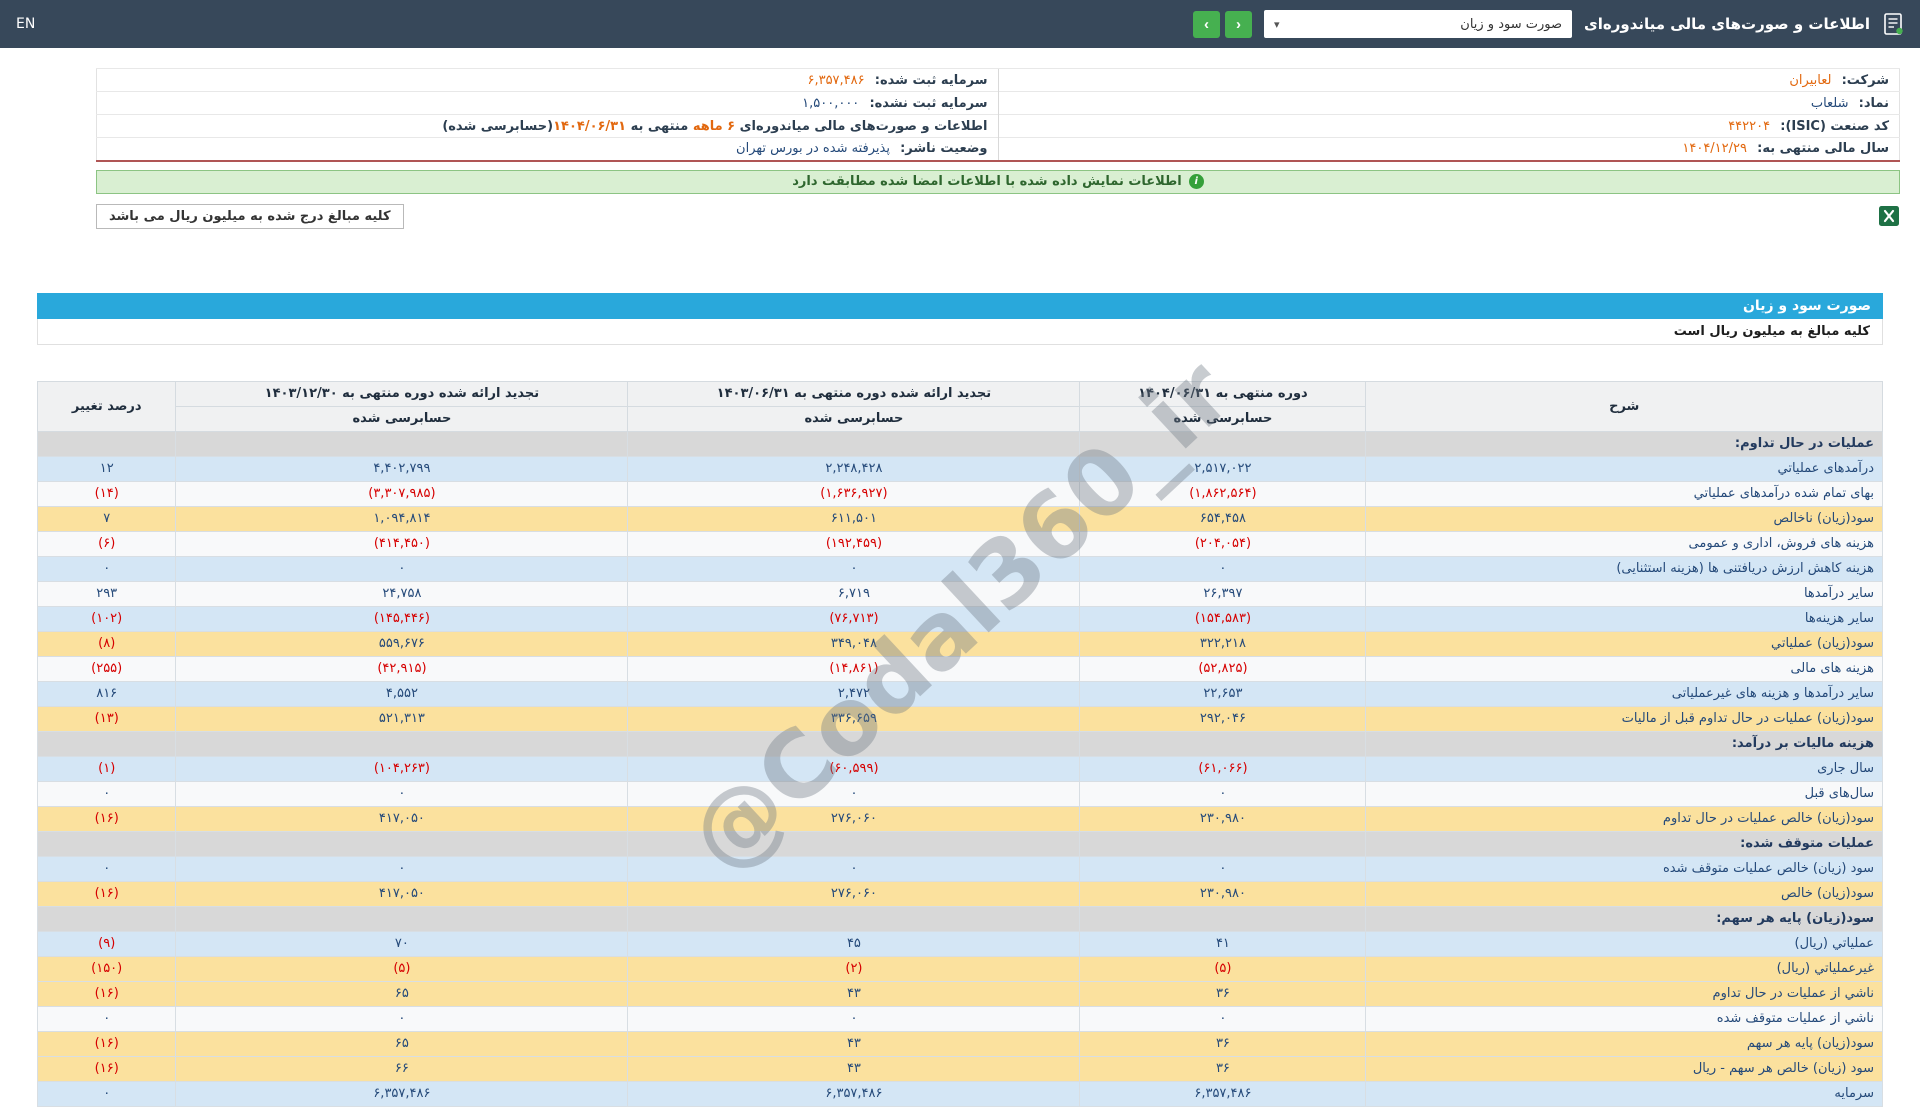  Describe the element at coordinates (854, 618) in the screenshot. I see `row-value: (۷۶,۷۱۳)` at that location.